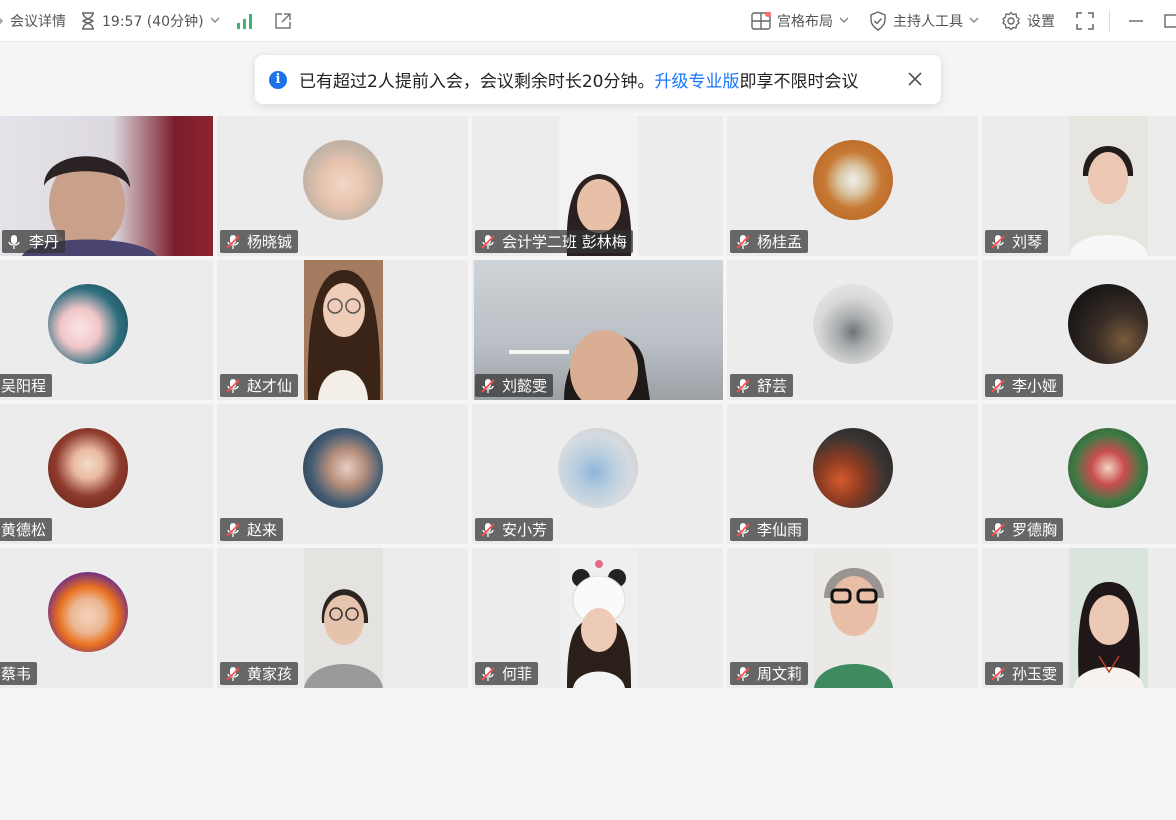 Image resolution: width=1176 pixels, height=820 pixels. Describe the element at coordinates (477, 82) in the screenshot. I see `notice-text: 已有超过2人提前入会，会议剩余时长20分钟。` at that location.